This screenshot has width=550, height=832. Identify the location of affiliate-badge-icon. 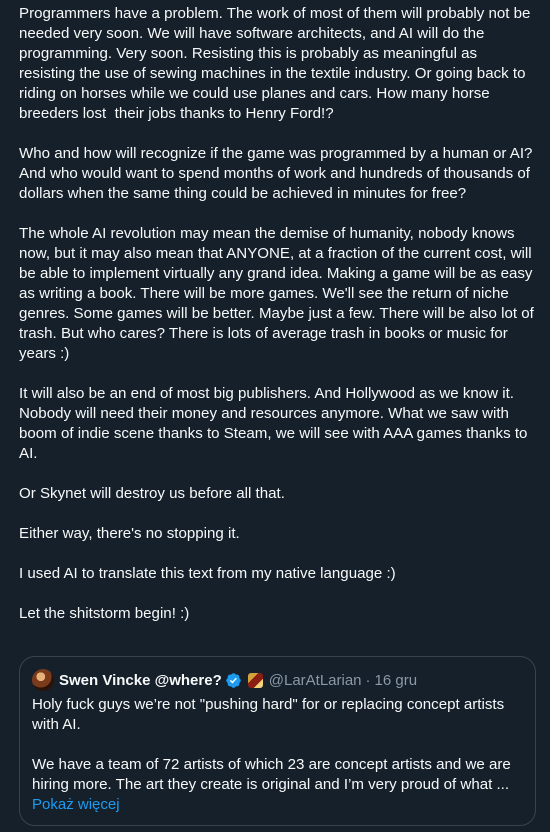
(255, 680).